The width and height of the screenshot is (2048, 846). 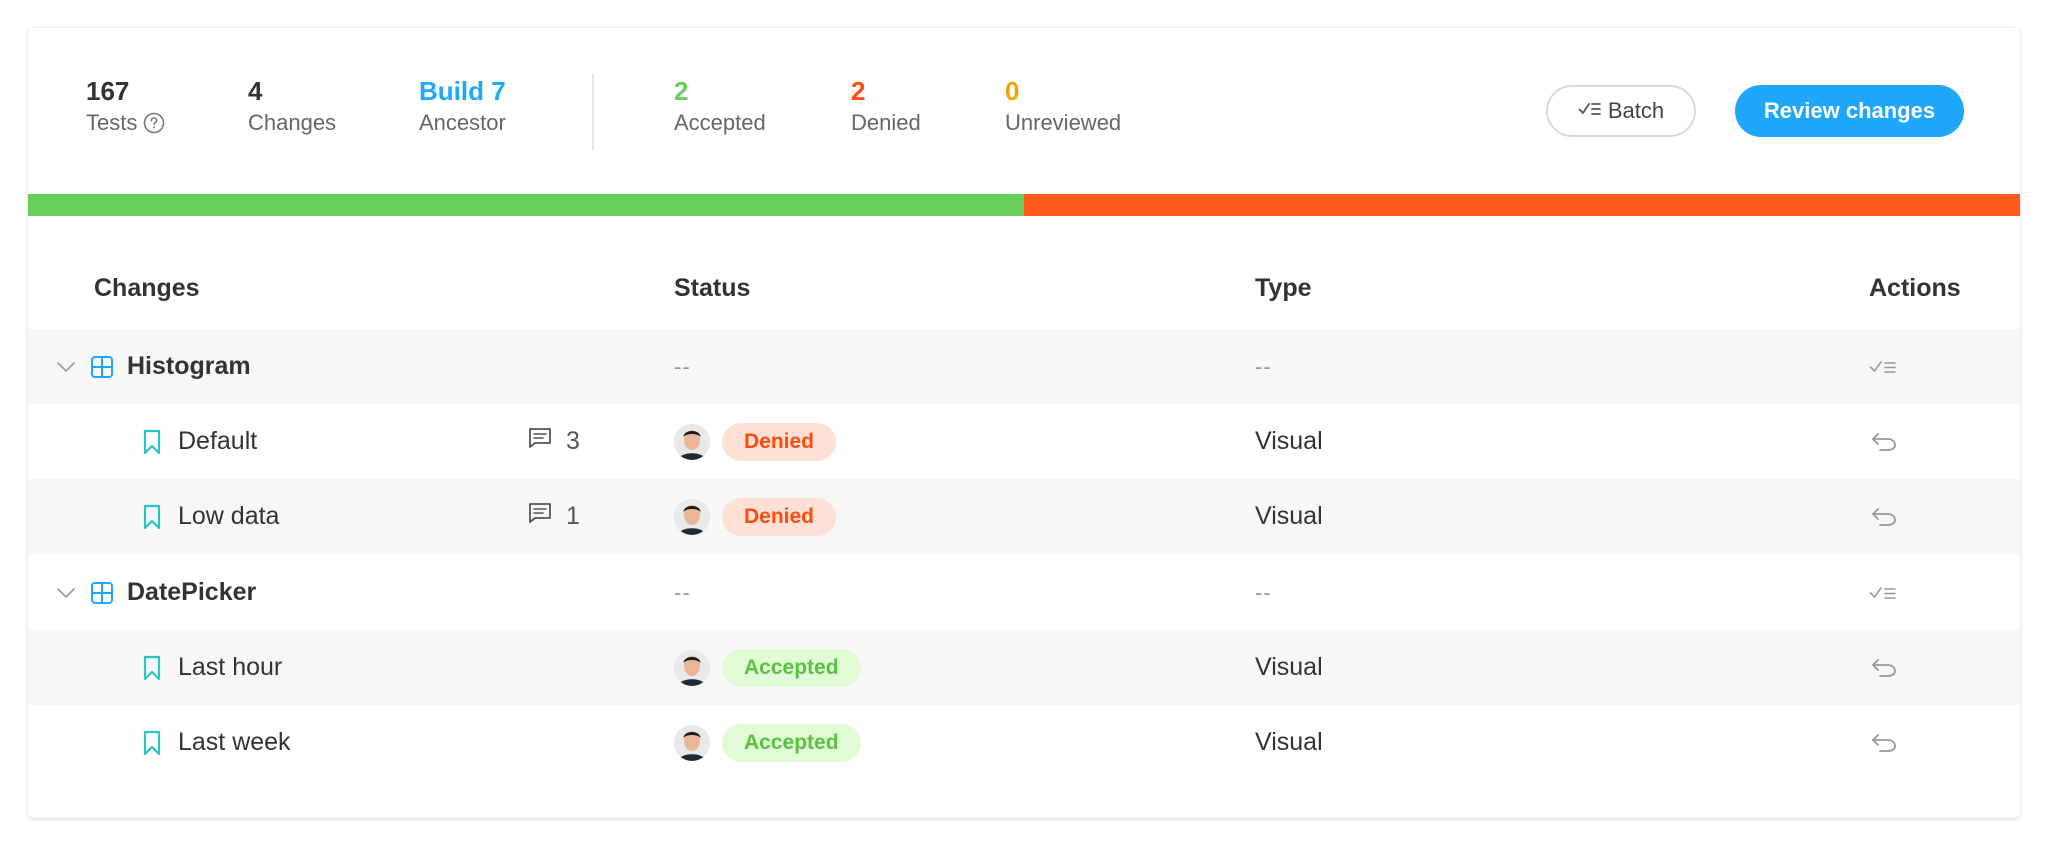 I want to click on accepted-count: 2, so click(x=681, y=91).